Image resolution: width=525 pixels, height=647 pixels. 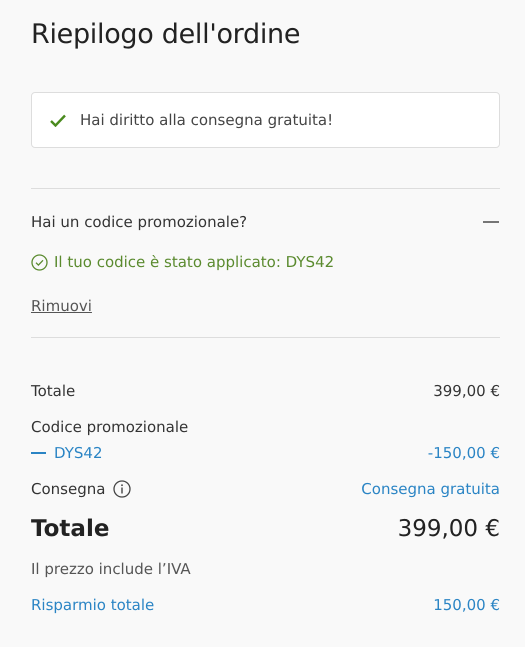 I want to click on notice-text: Hai diritto alla consegna gratuita!, so click(x=207, y=120).